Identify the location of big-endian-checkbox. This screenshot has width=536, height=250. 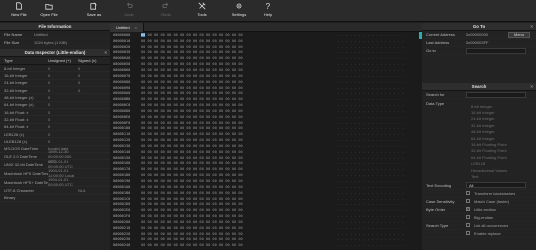
(468, 217).